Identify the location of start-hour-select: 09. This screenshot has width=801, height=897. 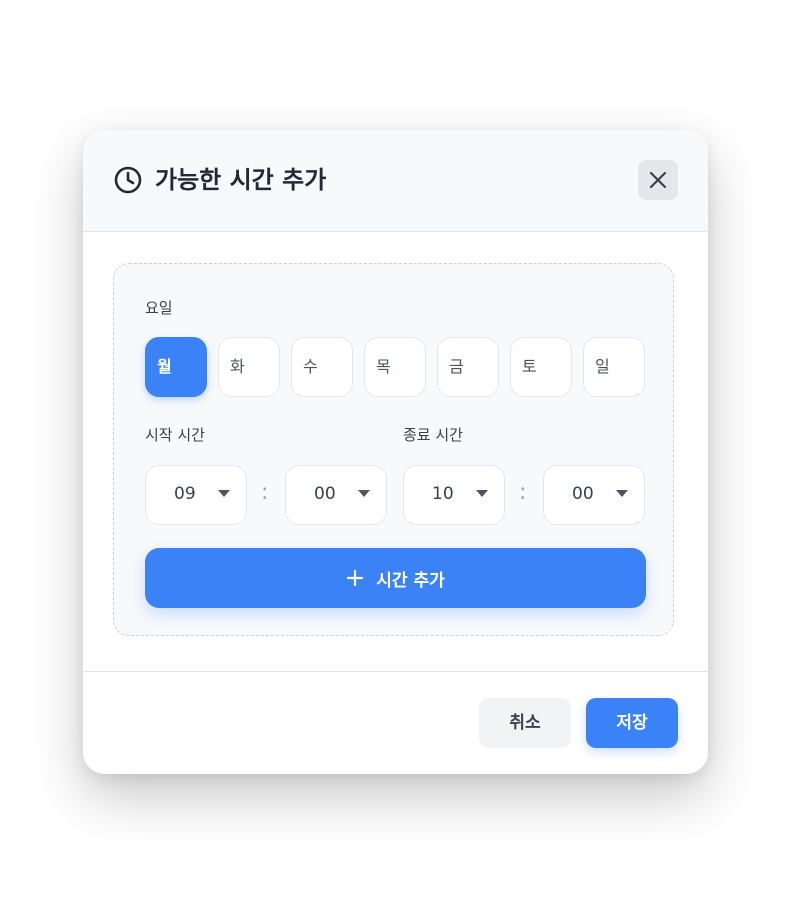
(196, 495).